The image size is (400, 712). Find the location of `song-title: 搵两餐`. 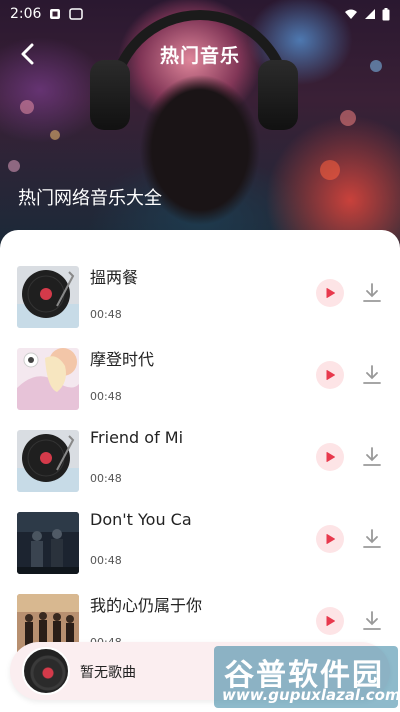

song-title: 搵两餐 is located at coordinates (114, 277).